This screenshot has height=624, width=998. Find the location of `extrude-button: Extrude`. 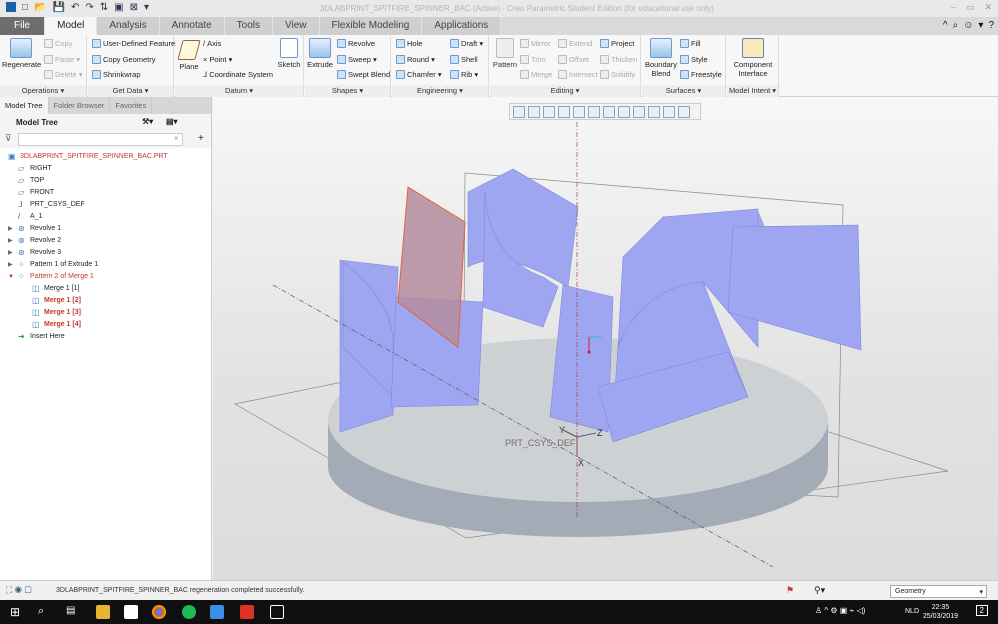

extrude-button: Extrude is located at coordinates (320, 53).